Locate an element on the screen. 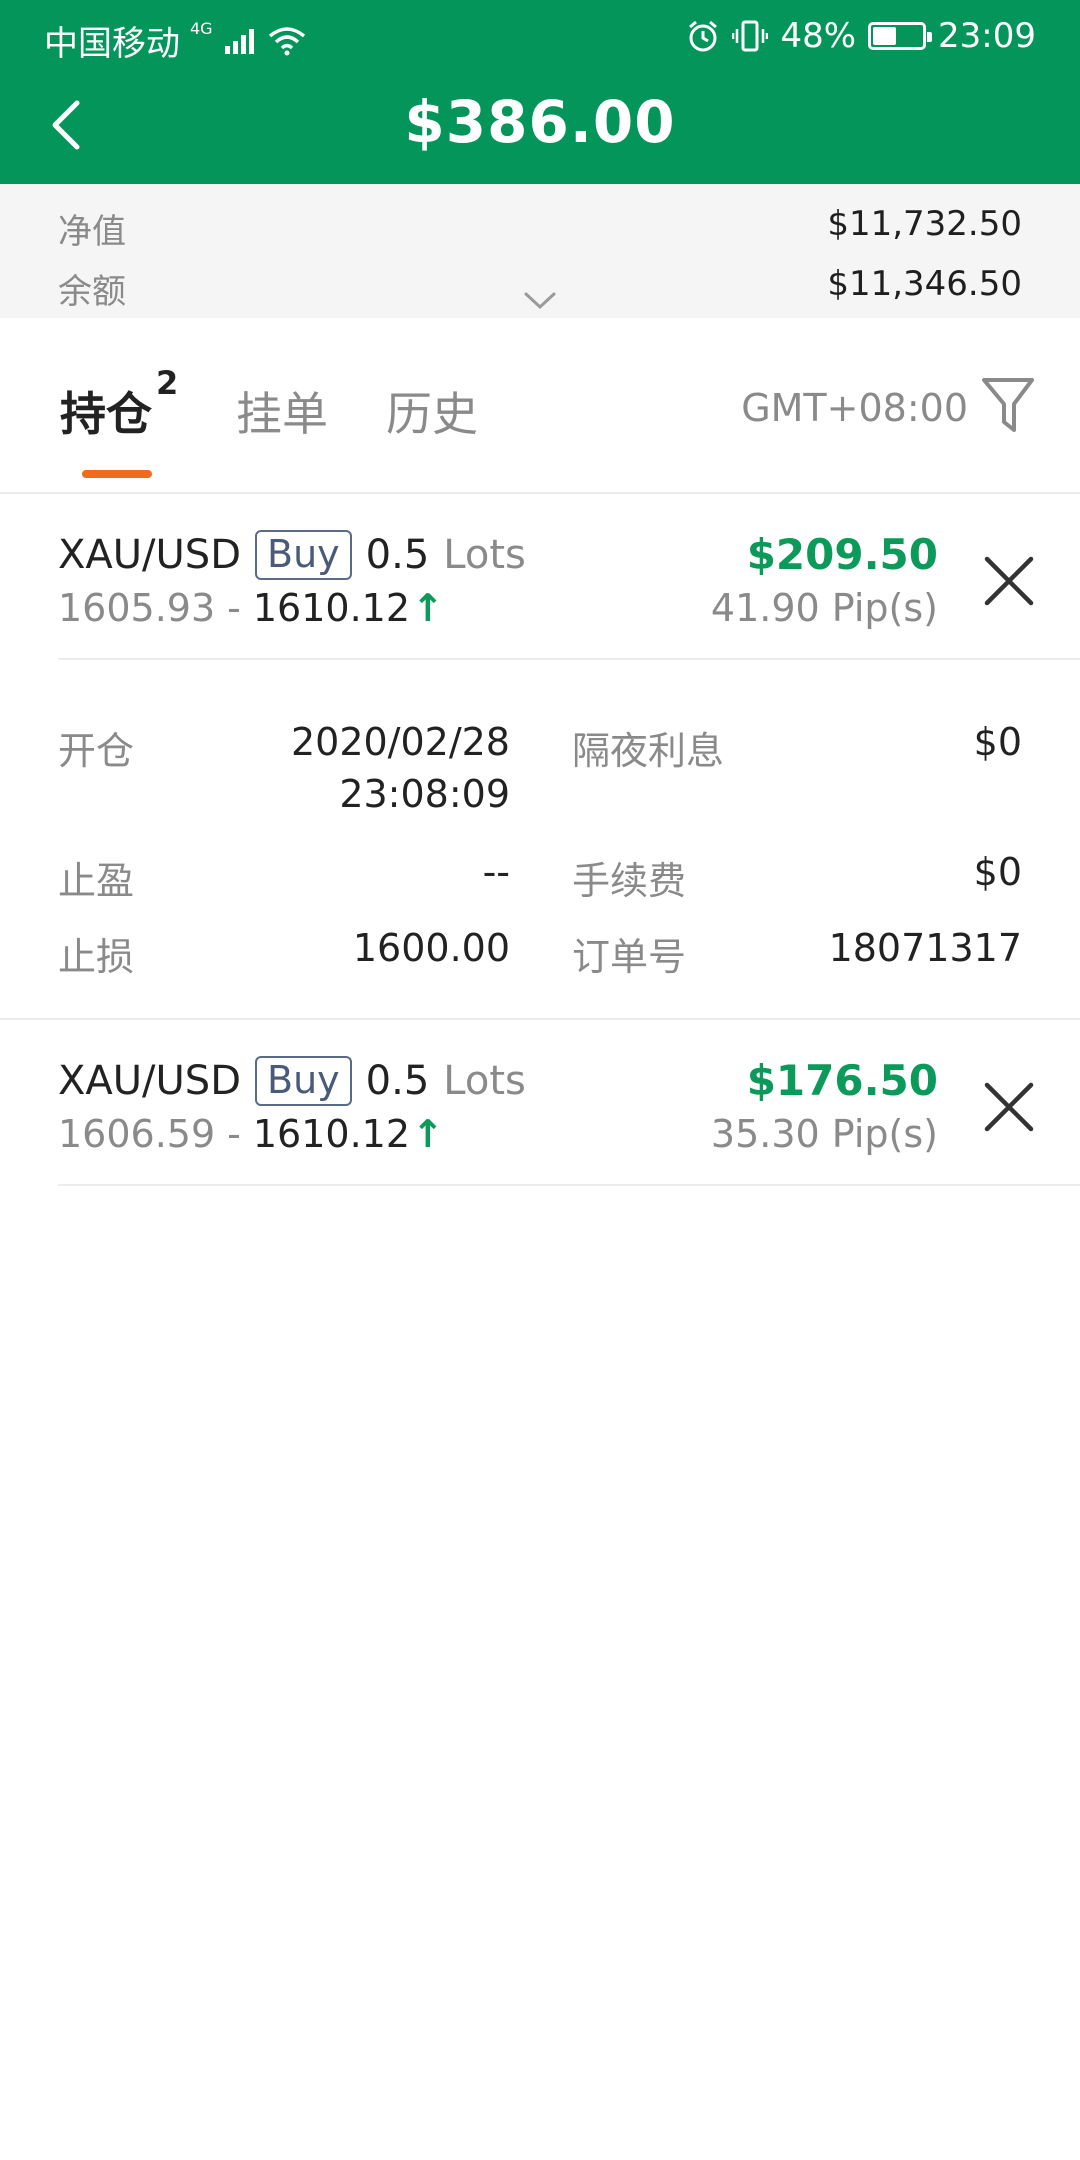 The image size is (1080, 2160). fee-label: 手续费 is located at coordinates (629, 881).